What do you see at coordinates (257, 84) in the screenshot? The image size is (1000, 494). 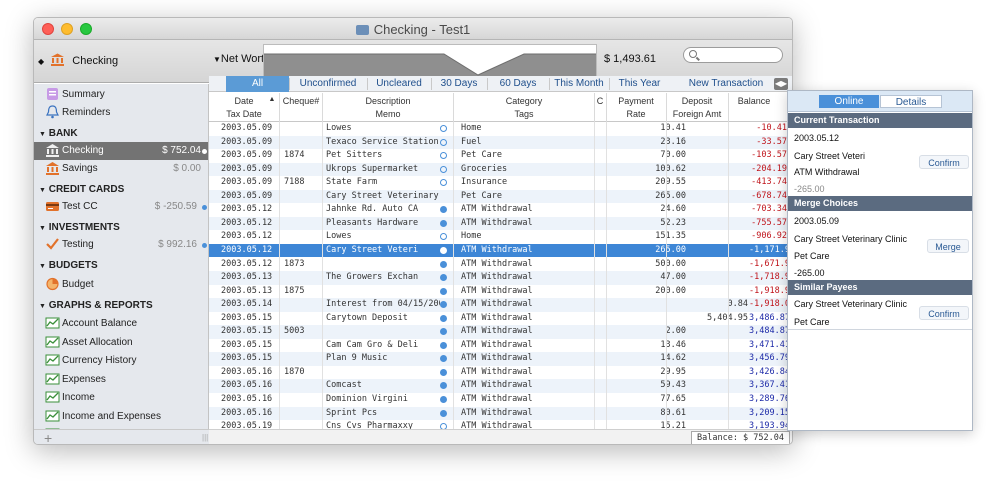 I see `filter-button: All` at bounding box center [257, 84].